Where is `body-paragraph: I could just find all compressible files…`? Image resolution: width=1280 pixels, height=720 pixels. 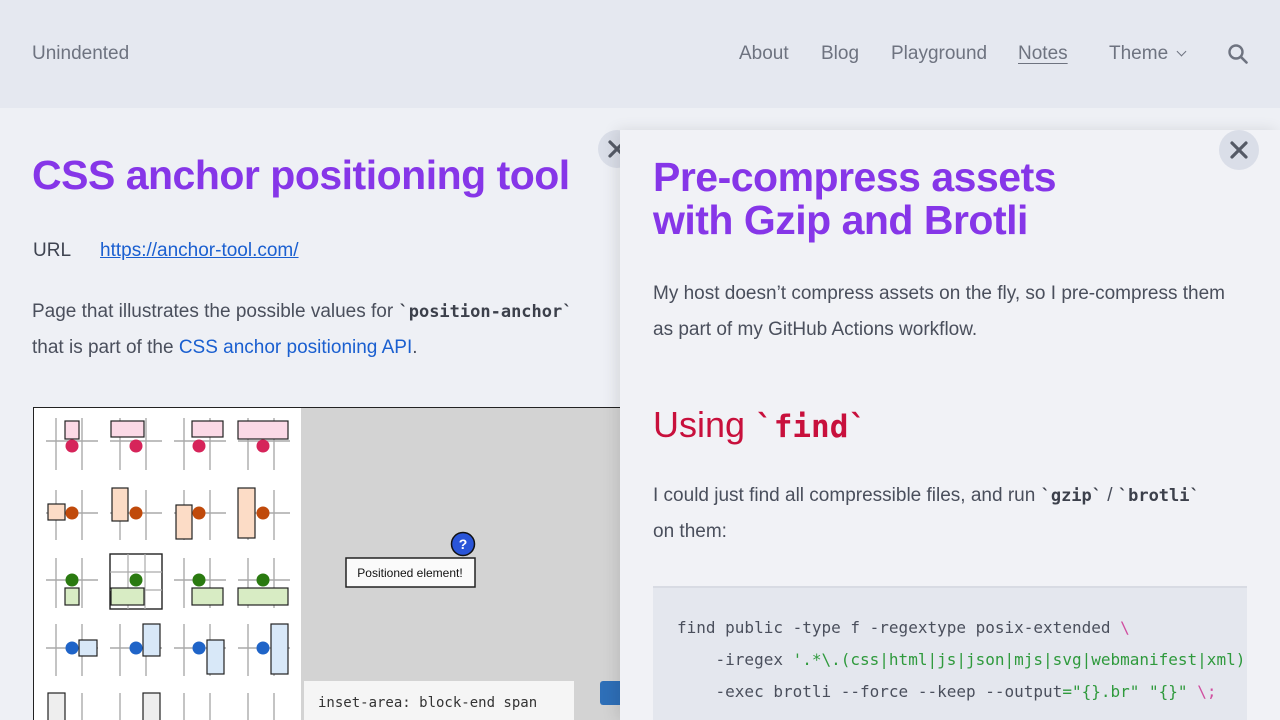 body-paragraph: I could just find all compressible files… is located at coordinates (926, 513).